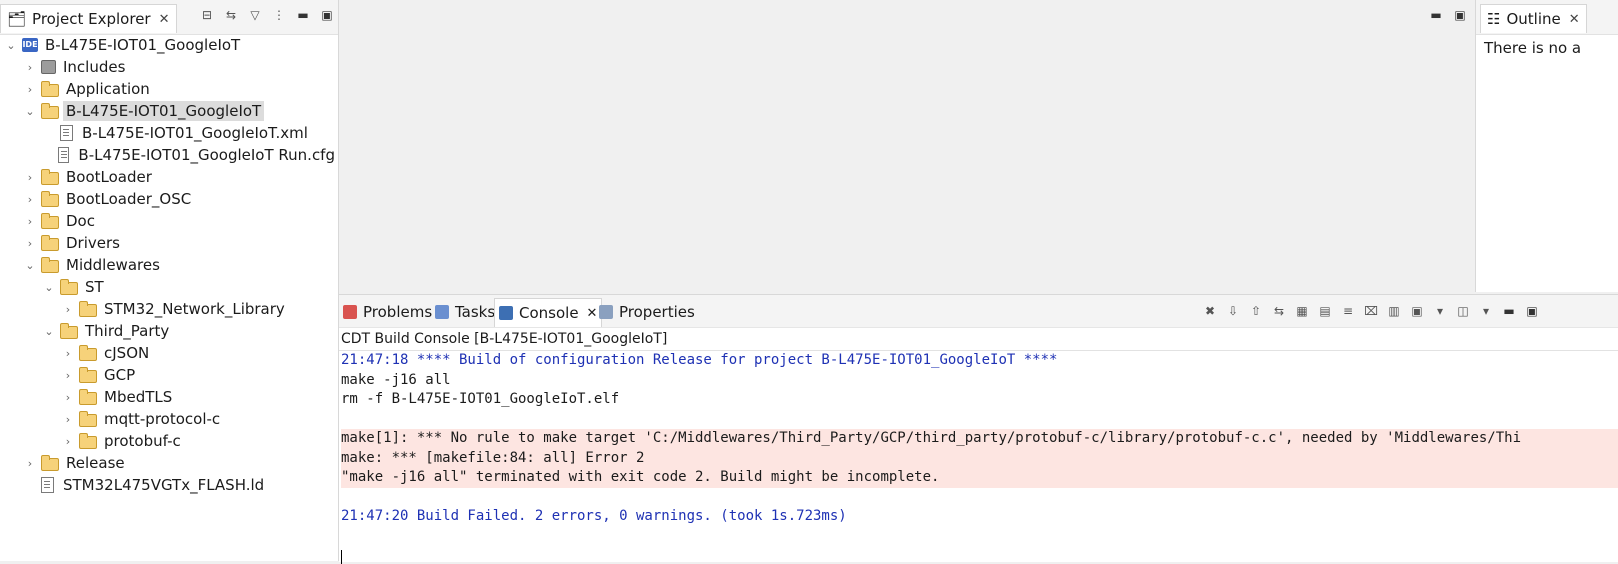  What do you see at coordinates (255, 15) in the screenshot?
I see `filter-icon: ▽` at bounding box center [255, 15].